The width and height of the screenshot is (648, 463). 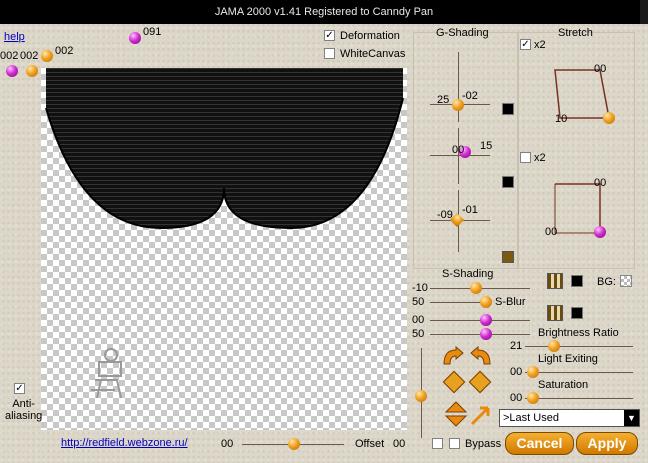 What do you see at coordinates (458, 87) in the screenshot?
I see `gs1-vline` at bounding box center [458, 87].